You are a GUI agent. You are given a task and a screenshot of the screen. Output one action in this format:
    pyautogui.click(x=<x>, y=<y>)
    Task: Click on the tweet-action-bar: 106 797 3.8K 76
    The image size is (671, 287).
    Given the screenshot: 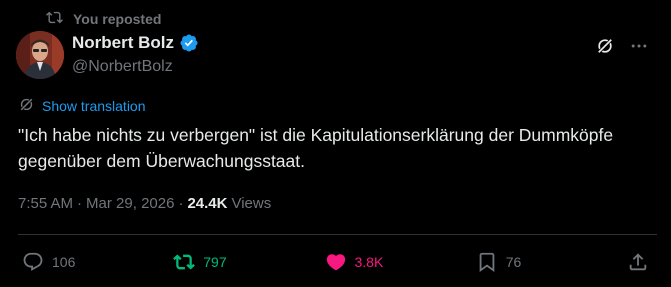 What is the action you would take?
    pyautogui.click(x=335, y=262)
    